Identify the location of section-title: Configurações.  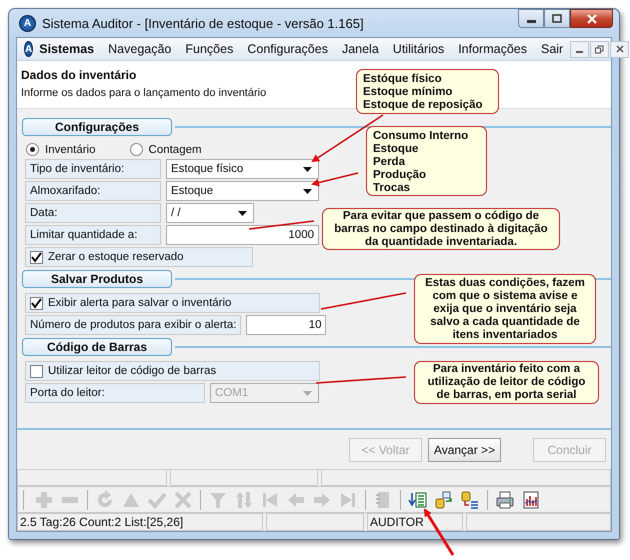
(97, 127).